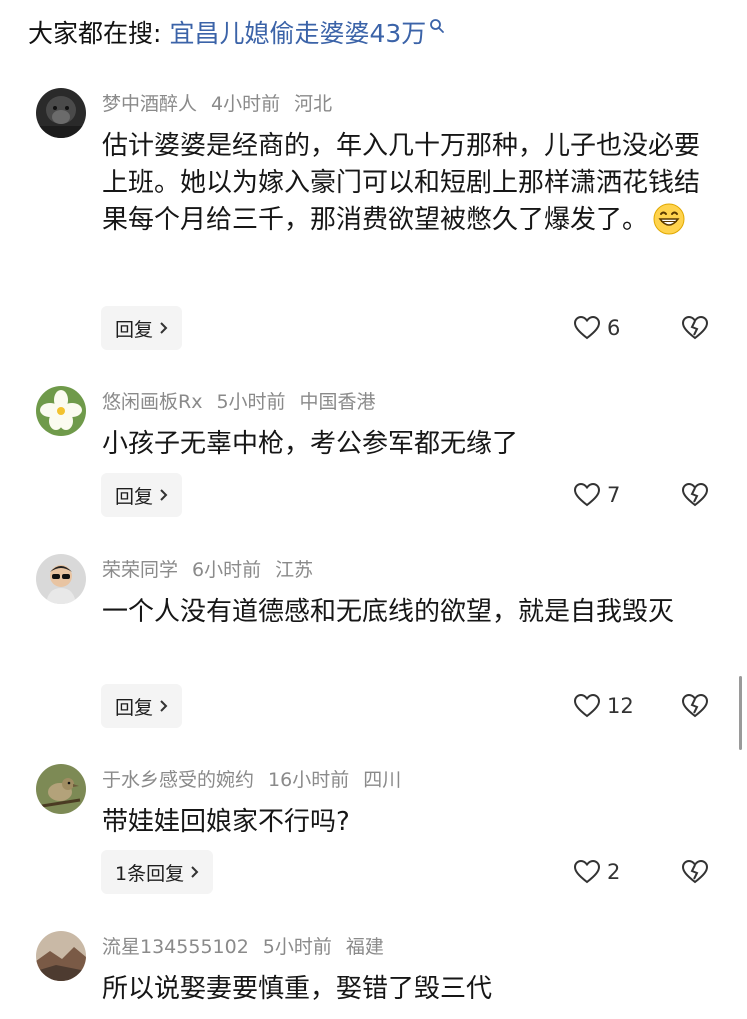 The height and width of the screenshot is (1019, 747). I want to click on comment-meta: 荣荣同学 6小时前 江苏, so click(214, 568).